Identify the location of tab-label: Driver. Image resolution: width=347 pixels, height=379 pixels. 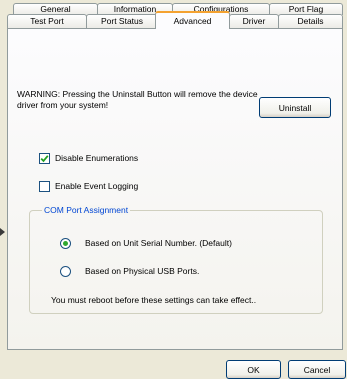
(254, 21).